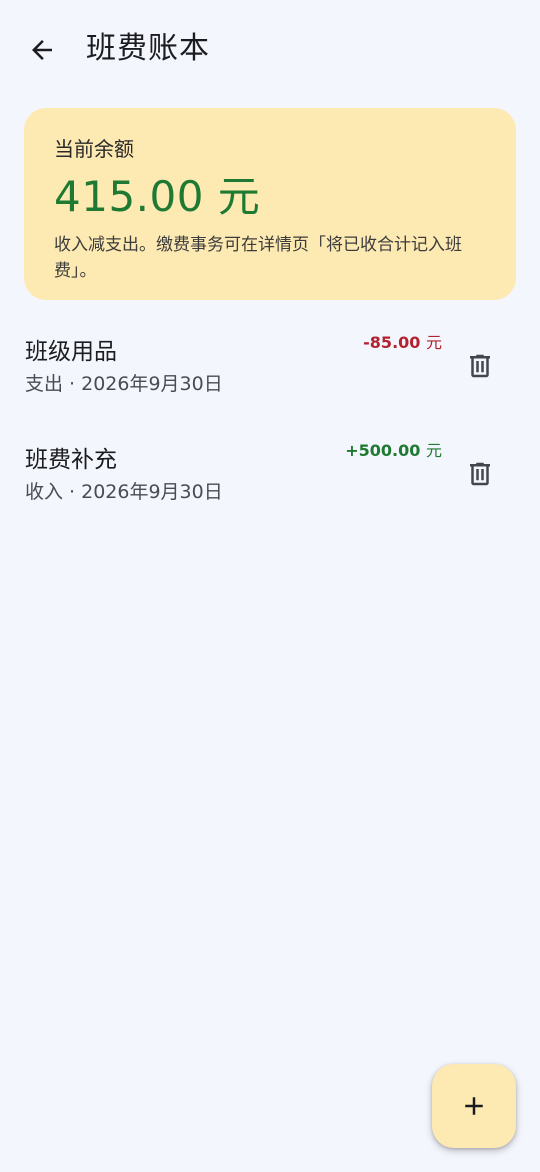 The width and height of the screenshot is (540, 1172). What do you see at coordinates (71, 352) in the screenshot?
I see `transaction-title: 班级用品` at bounding box center [71, 352].